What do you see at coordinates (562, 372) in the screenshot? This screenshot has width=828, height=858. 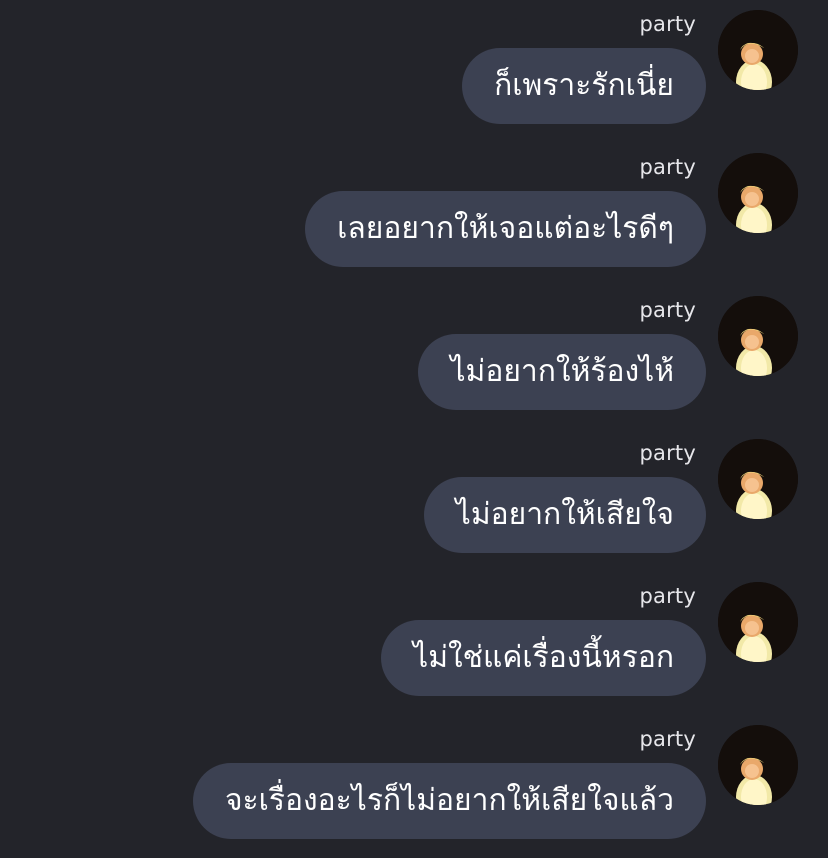 I see `message-bubble: ไม่อยากให้ร้องไห้` at bounding box center [562, 372].